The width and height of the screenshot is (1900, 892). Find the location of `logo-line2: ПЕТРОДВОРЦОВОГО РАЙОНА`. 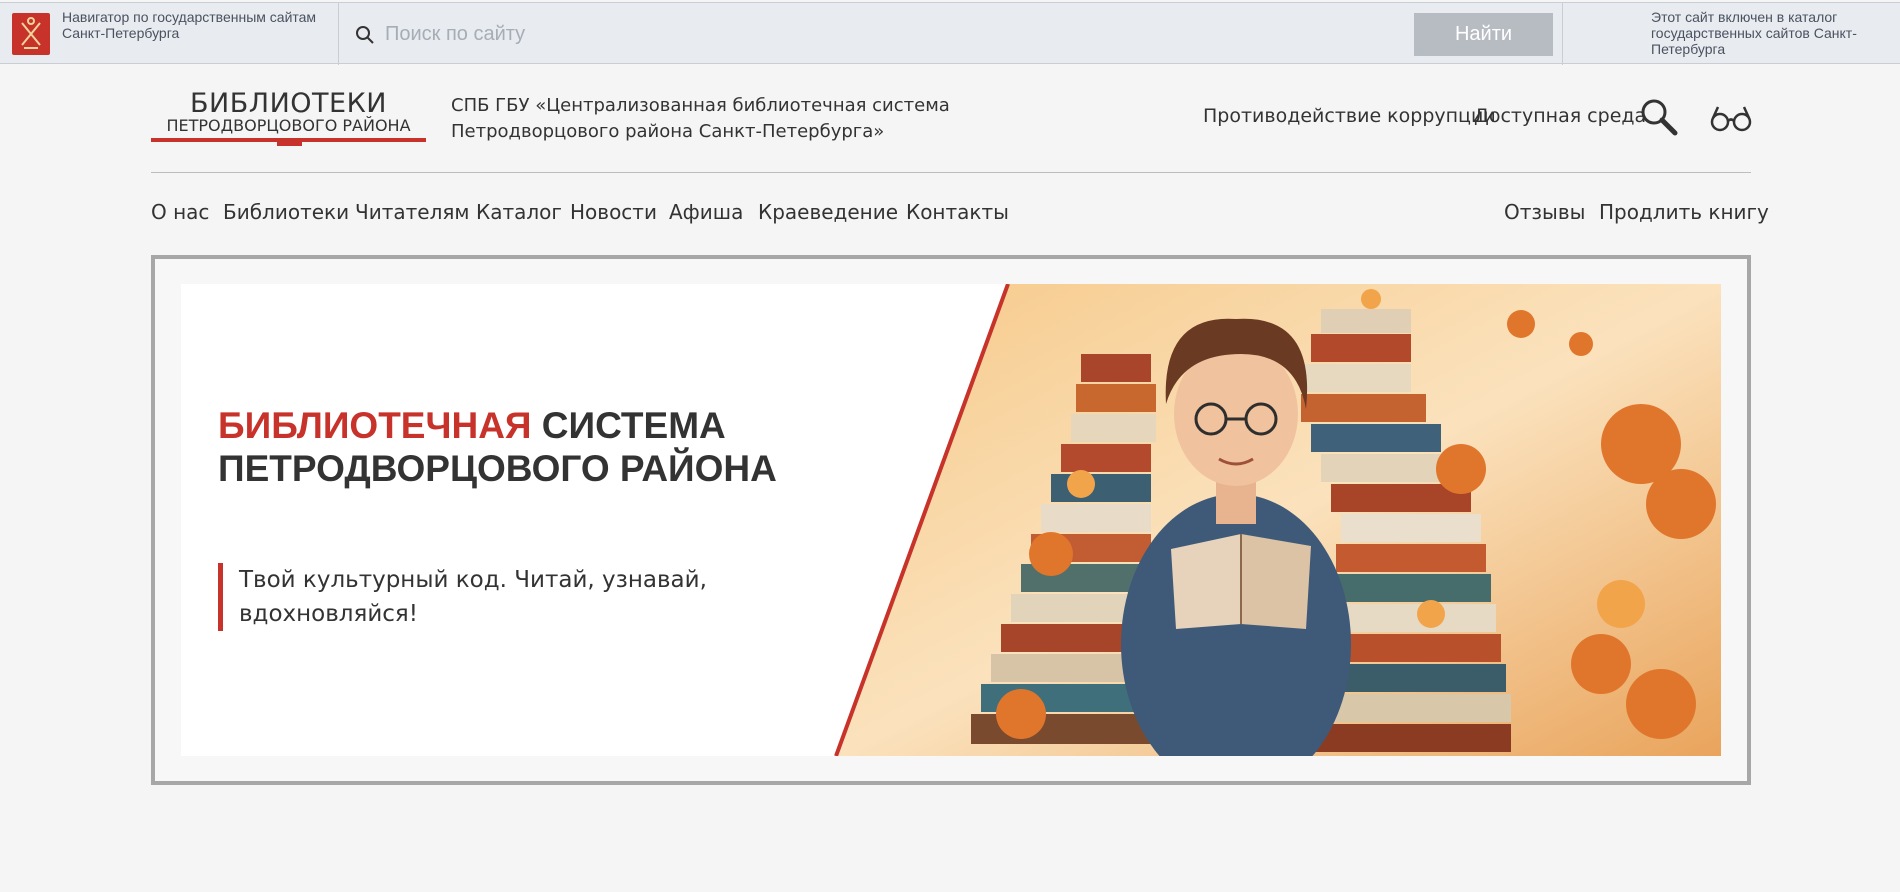

logo-line2: ПЕТРОДВОРЦОВОГО РАЙОНА is located at coordinates (288, 125).